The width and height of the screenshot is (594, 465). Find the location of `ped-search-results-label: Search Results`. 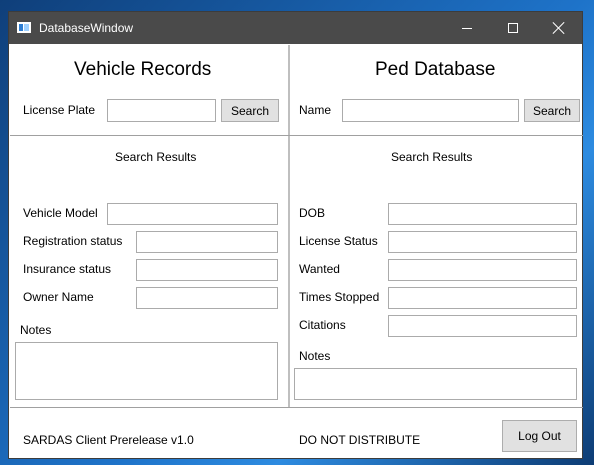

ped-search-results-label: Search Results is located at coordinates (432, 157).